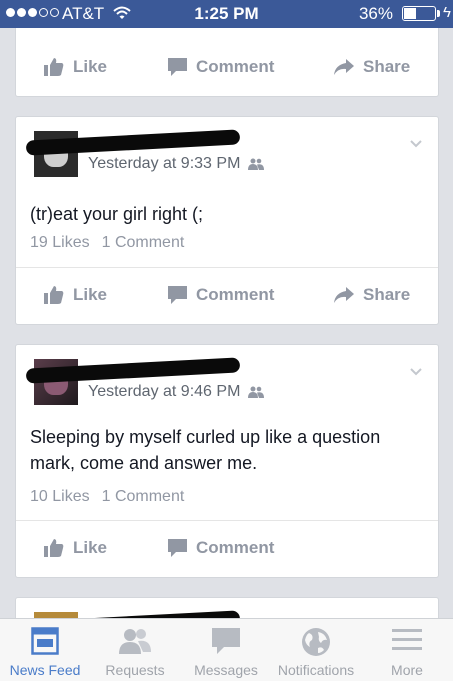 The image size is (453, 681). Describe the element at coordinates (375, 13) in the screenshot. I see `battery-percent: 36%` at that location.